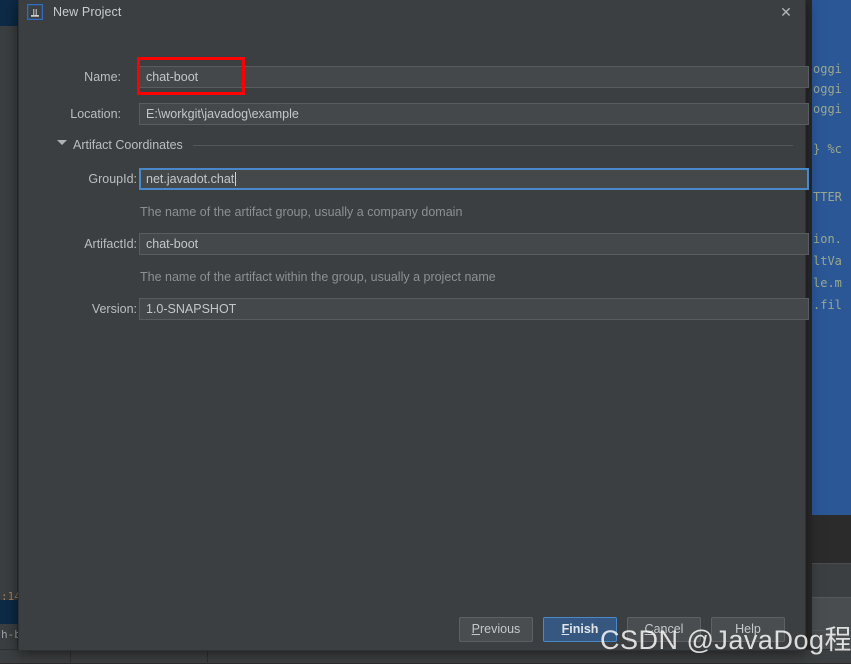  What do you see at coordinates (500, 629) in the screenshot?
I see `previous-label-rest: revious` at bounding box center [500, 629].